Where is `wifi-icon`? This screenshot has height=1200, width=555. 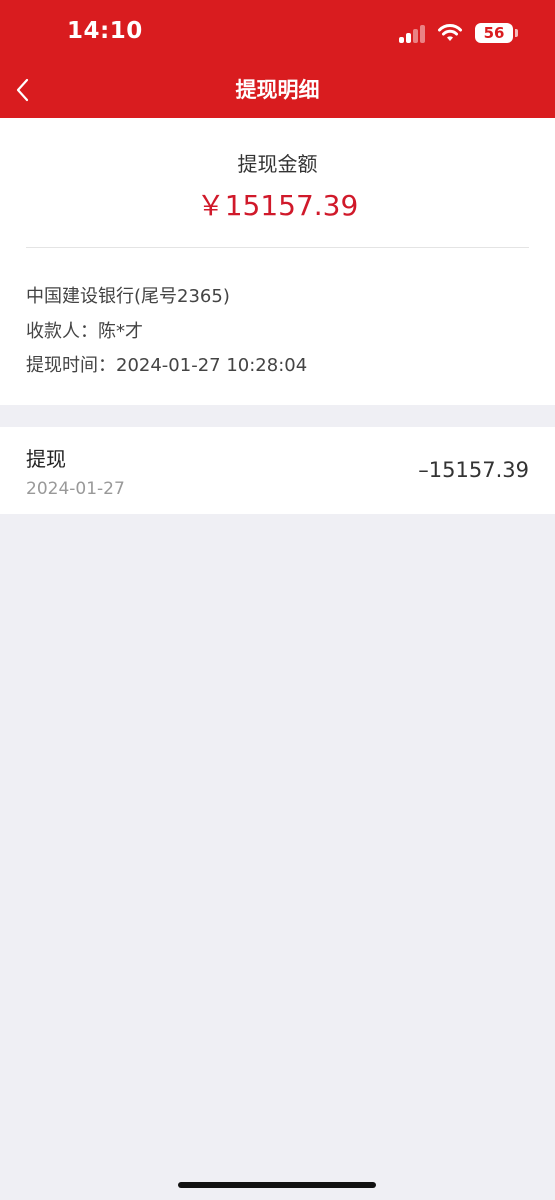
wifi-icon is located at coordinates (450, 32).